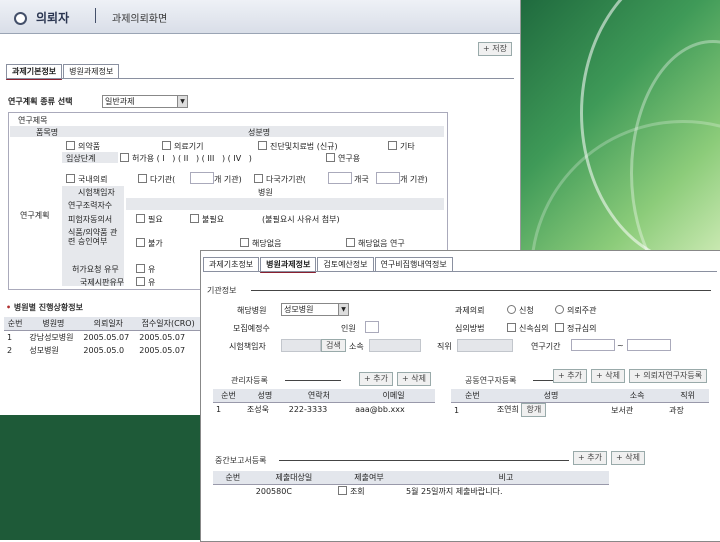 This screenshot has height=542, width=720. I want to click on decorative-green-background, so click(620, 125).